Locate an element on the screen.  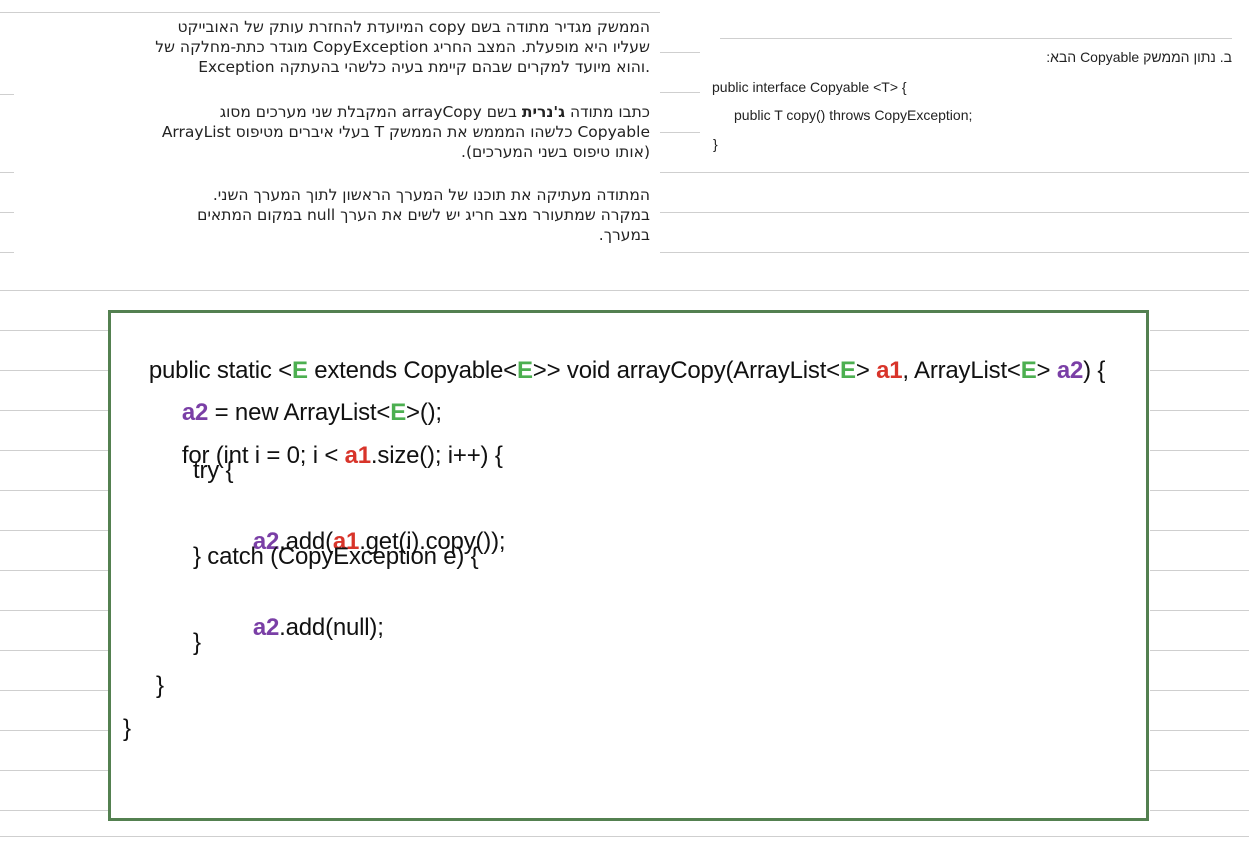
code-line-close-catch: } is located at coordinates (197, 642).